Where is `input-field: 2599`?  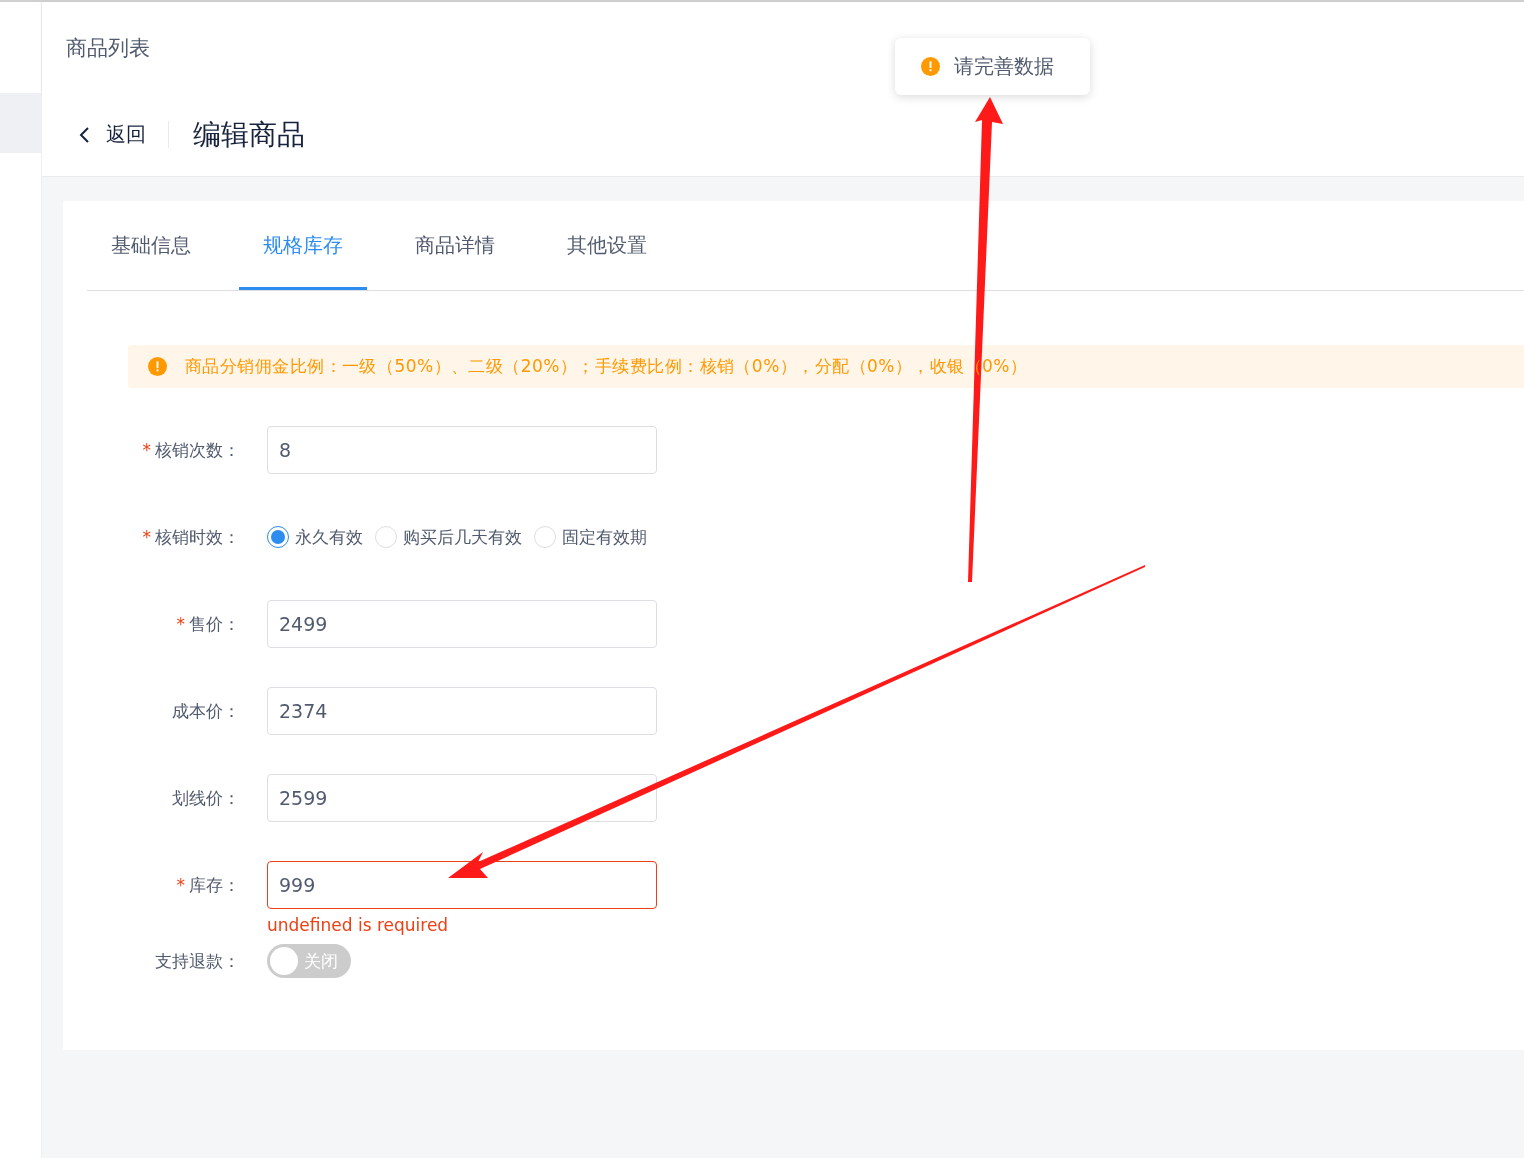 input-field: 2599 is located at coordinates (462, 798).